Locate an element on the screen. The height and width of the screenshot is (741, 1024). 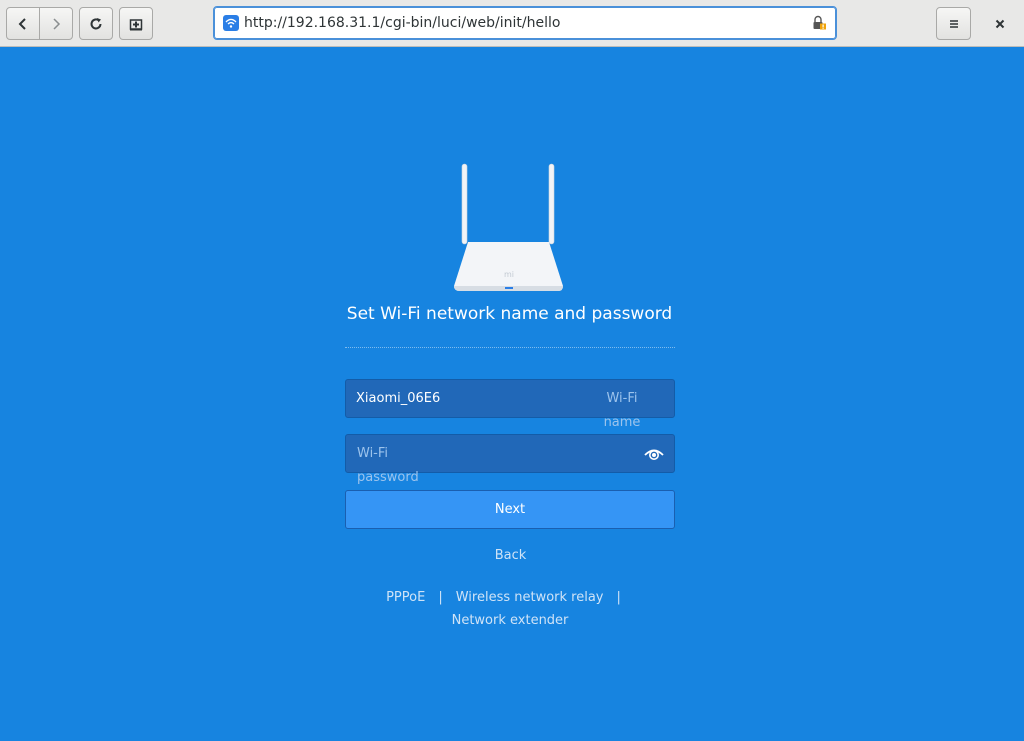
router-illustration: mi is located at coordinates (508, 227).